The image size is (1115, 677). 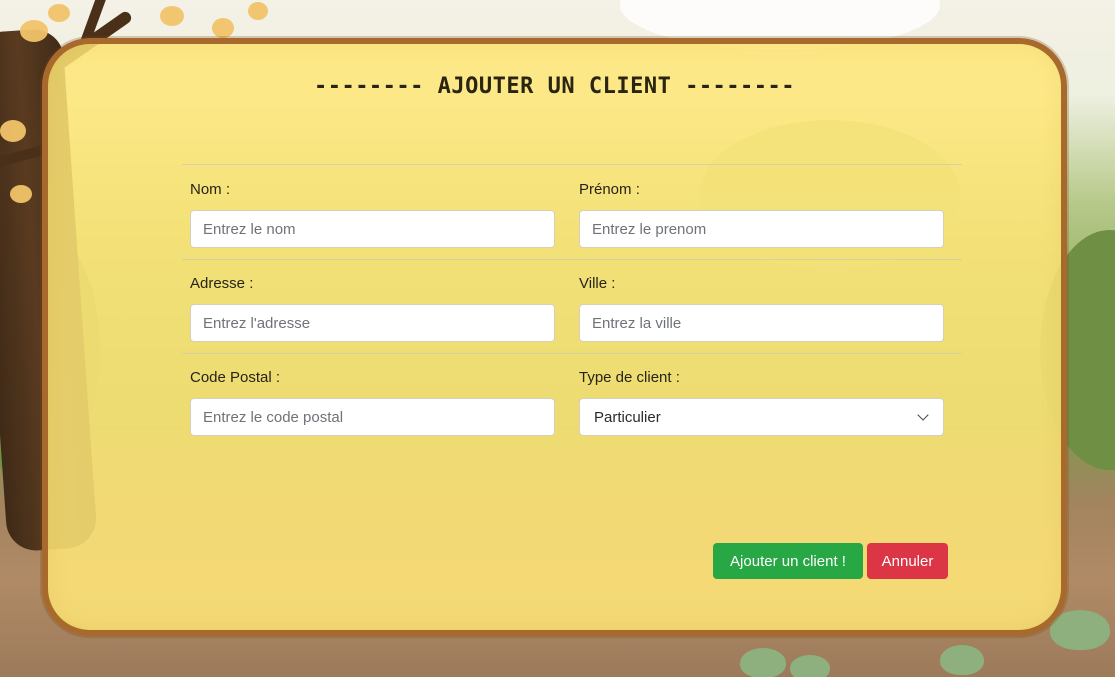 What do you see at coordinates (372, 417) in the screenshot?
I see `code-postal-input` at bounding box center [372, 417].